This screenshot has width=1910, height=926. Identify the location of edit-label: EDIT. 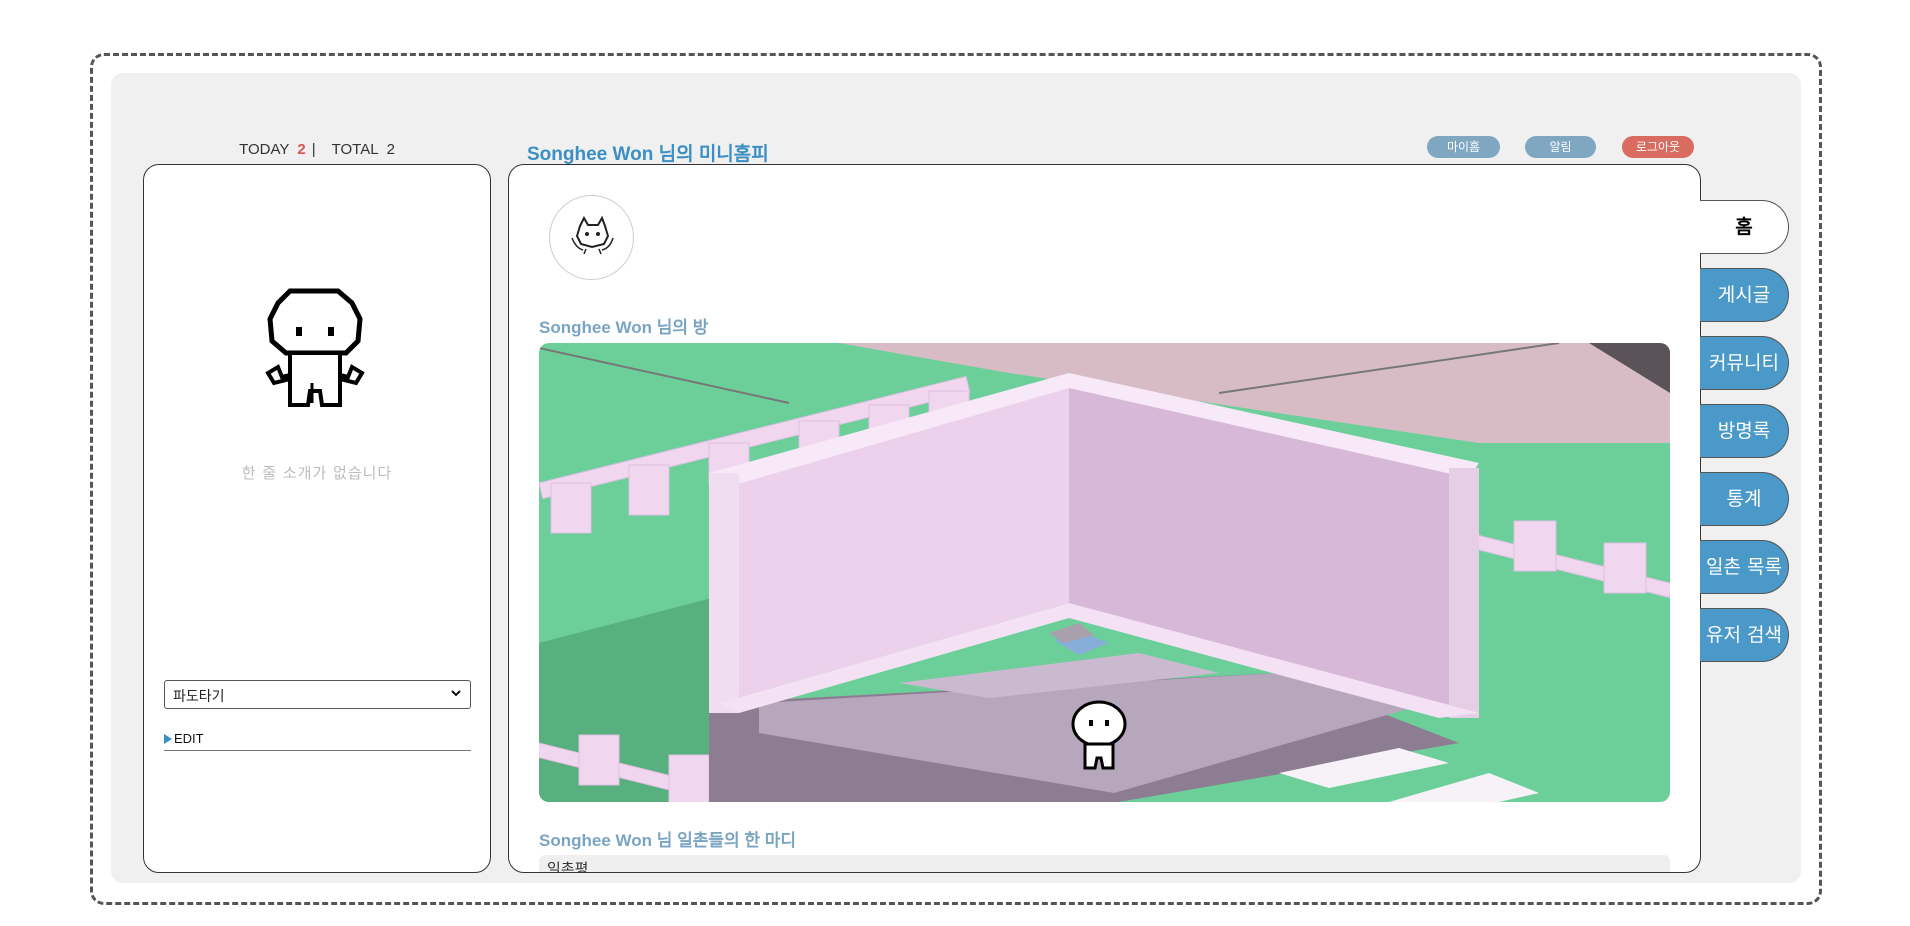
(189, 738).